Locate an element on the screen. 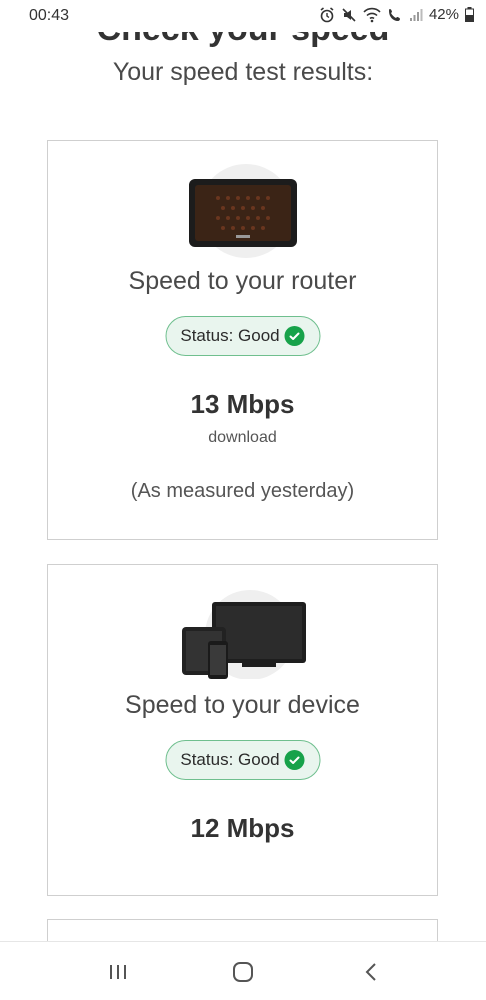  home-icon is located at coordinates (243, 972).